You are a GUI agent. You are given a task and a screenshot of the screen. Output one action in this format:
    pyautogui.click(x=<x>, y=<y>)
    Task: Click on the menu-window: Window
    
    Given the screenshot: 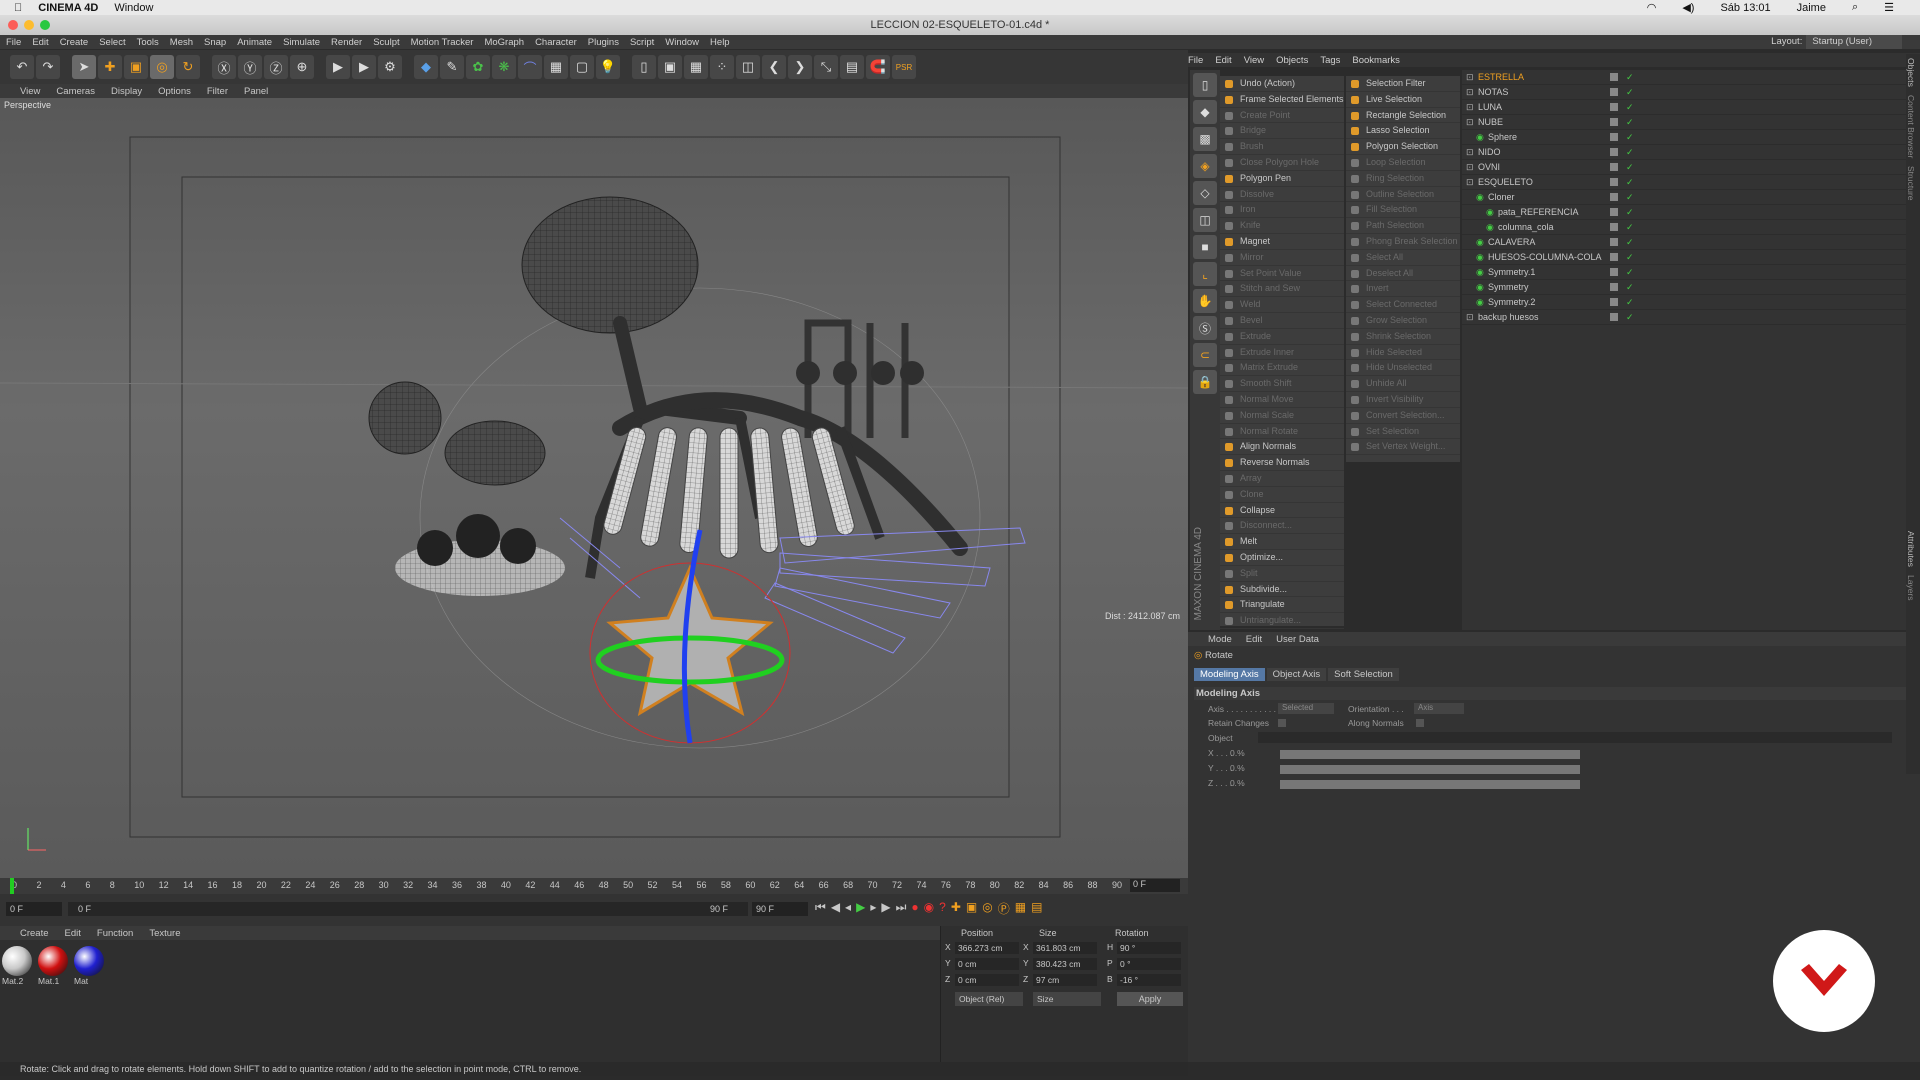 What is the action you would take?
    pyautogui.click(x=682, y=42)
    